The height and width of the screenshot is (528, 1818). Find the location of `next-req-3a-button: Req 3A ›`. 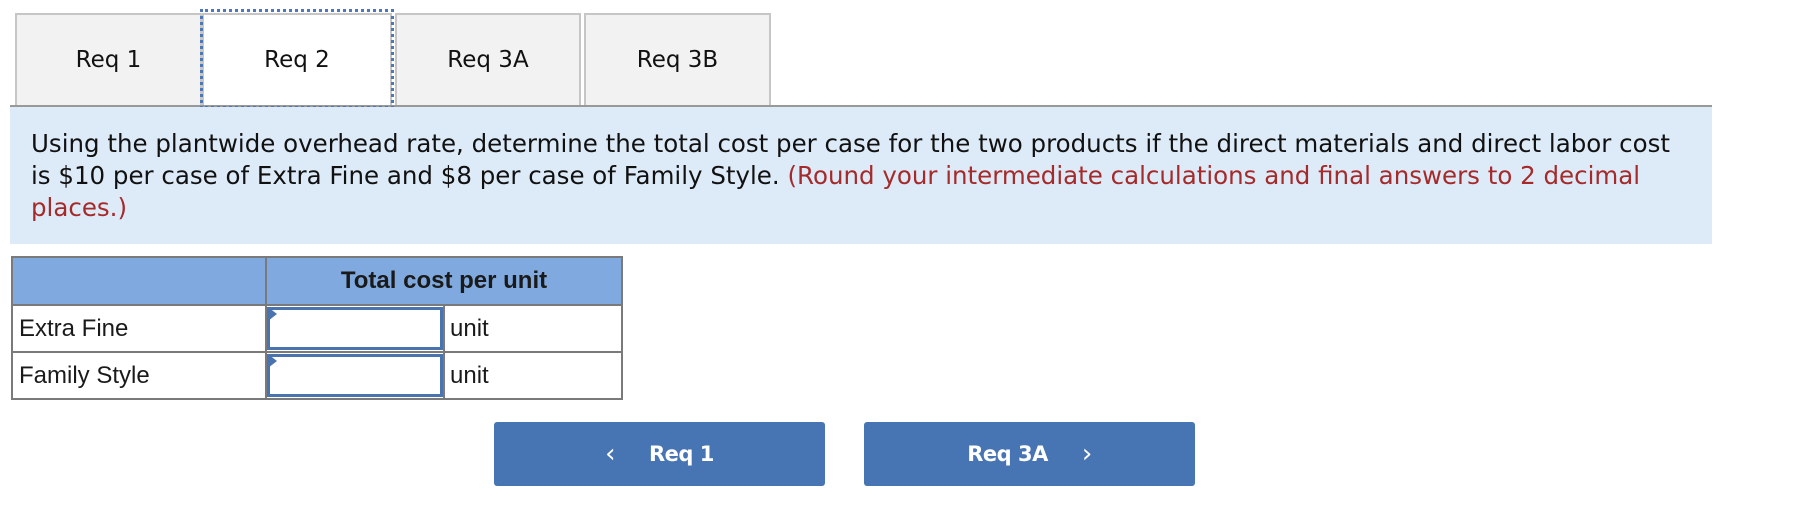

next-req-3a-button: Req 3A › is located at coordinates (1029, 454).